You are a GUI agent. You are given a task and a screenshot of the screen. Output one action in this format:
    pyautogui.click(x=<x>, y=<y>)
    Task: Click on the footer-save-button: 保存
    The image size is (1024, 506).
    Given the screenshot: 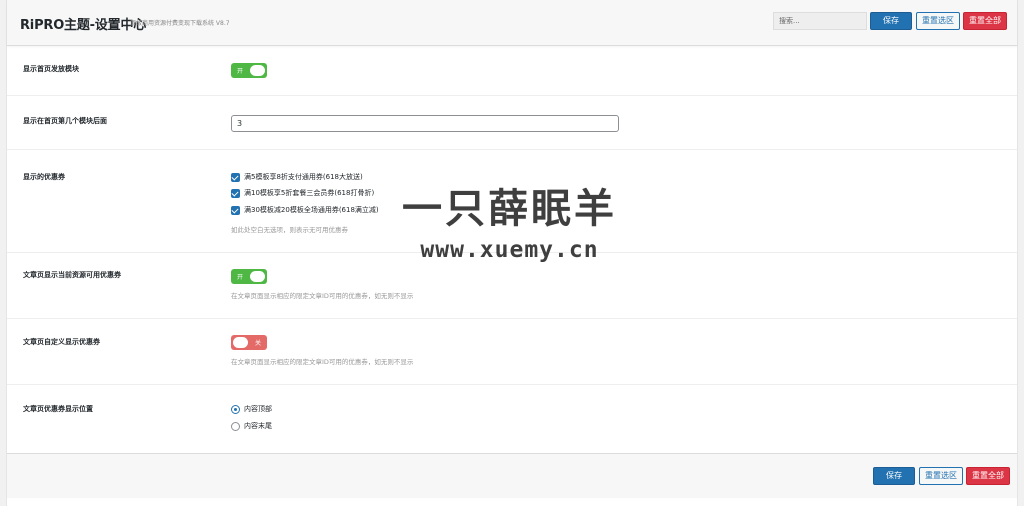 What is the action you would take?
    pyautogui.click(x=894, y=476)
    